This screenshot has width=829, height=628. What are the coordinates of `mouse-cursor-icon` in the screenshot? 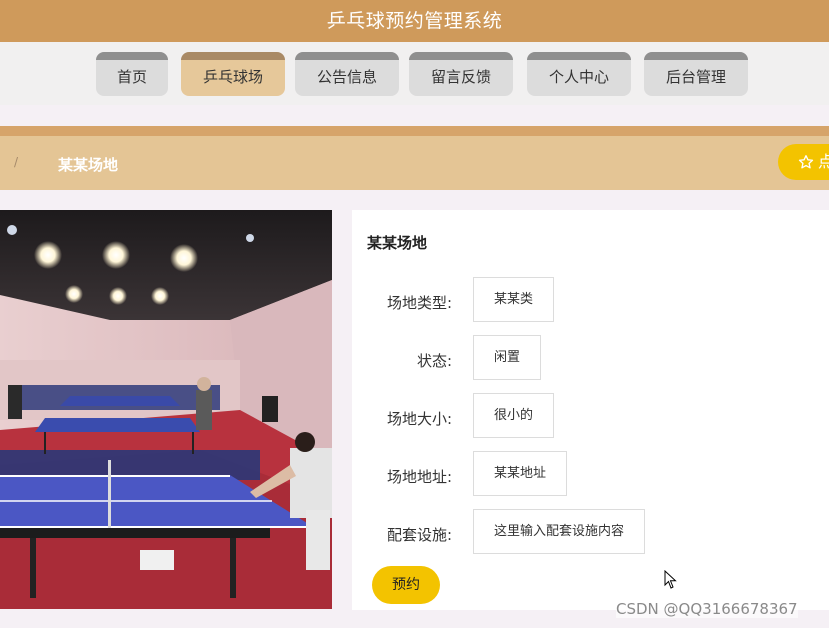 It's located at (670, 579).